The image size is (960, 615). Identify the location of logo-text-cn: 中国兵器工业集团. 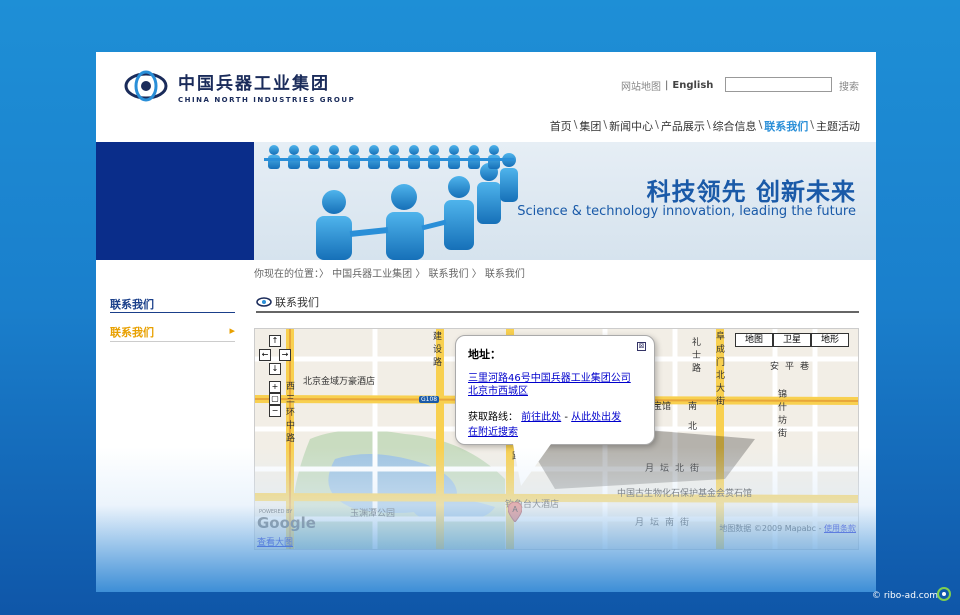
(254, 83).